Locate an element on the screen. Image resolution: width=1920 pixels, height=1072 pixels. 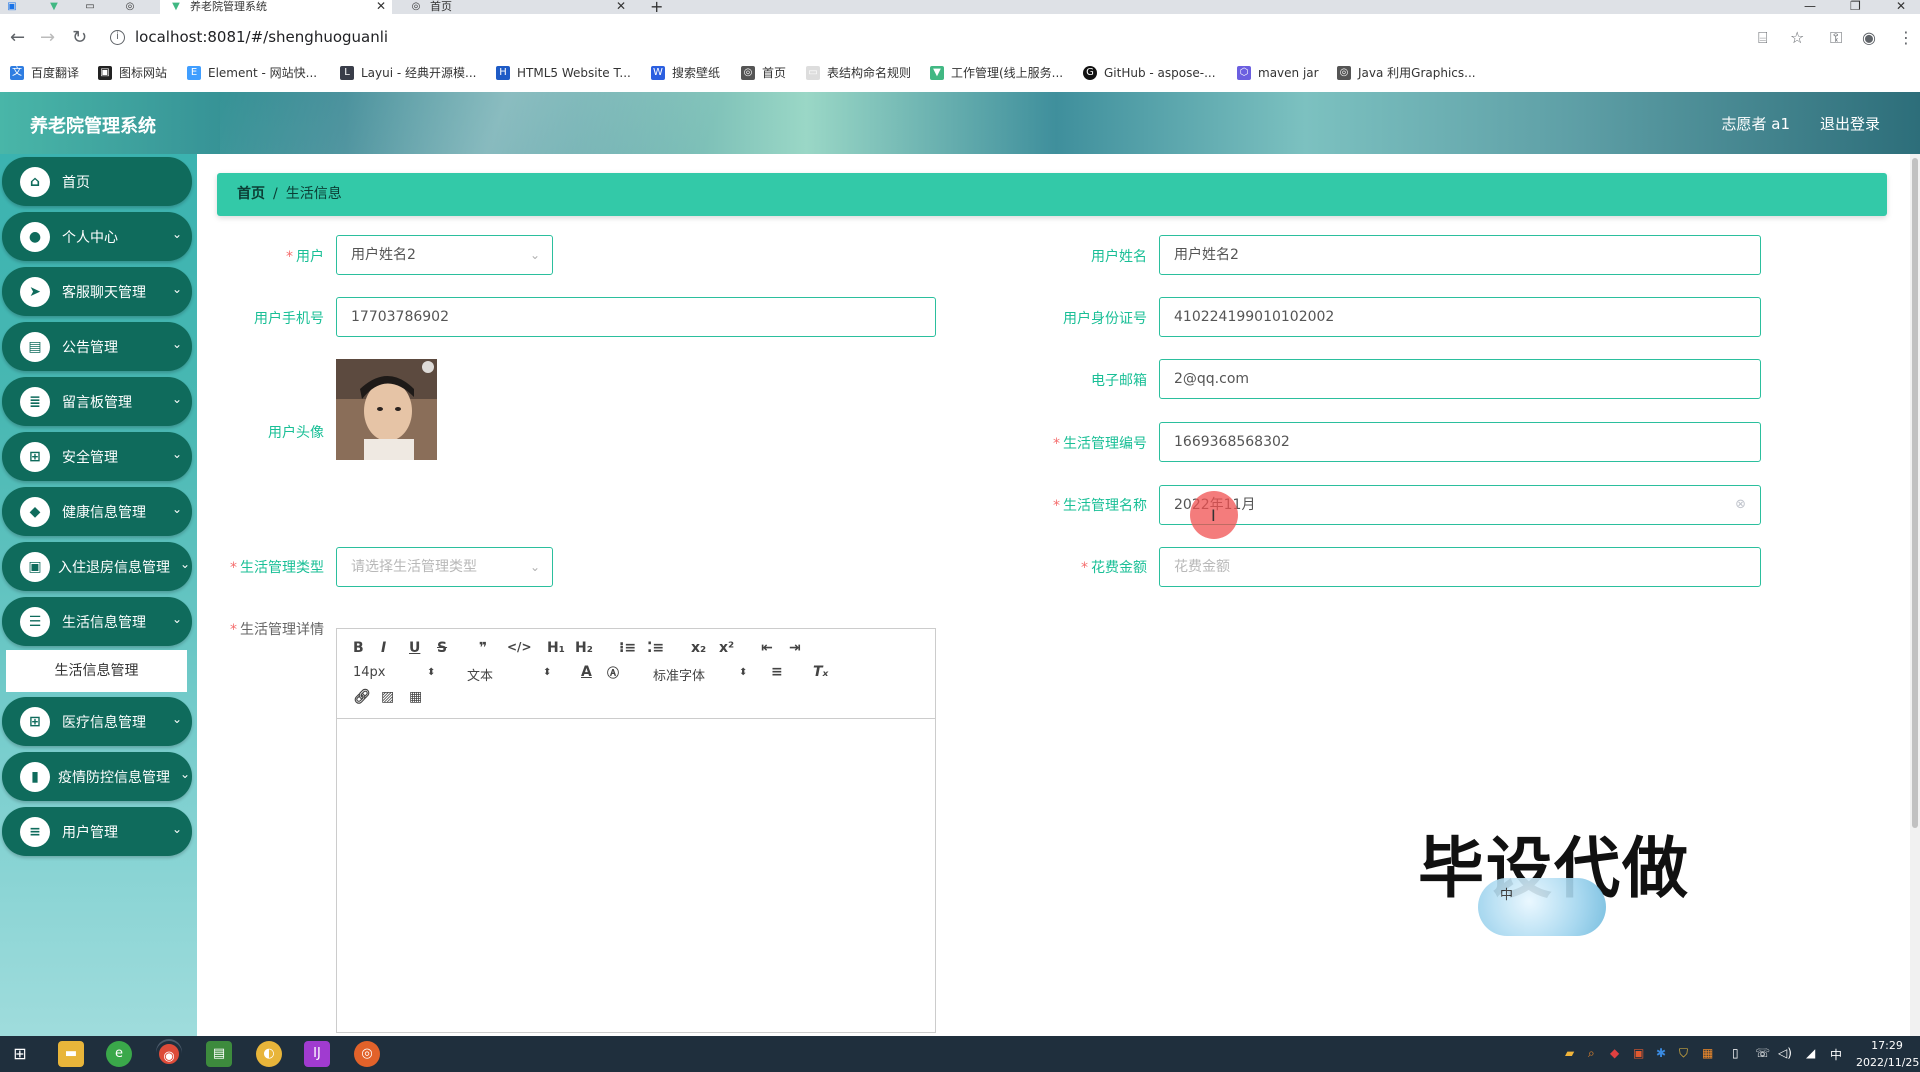
ime-indicator: 中 is located at coordinates (1836, 1054).